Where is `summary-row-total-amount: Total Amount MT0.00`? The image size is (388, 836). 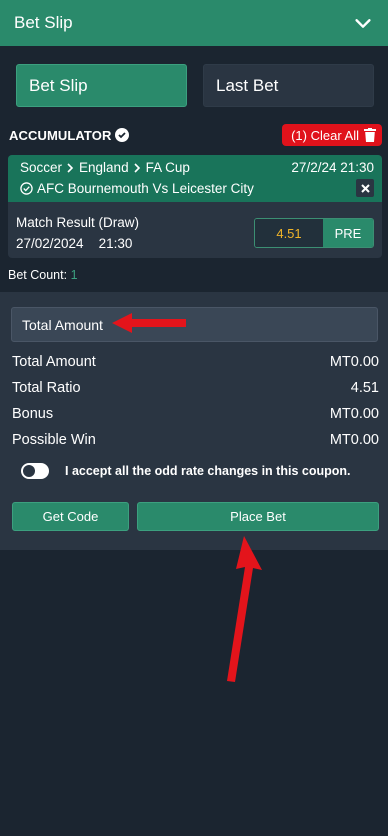 summary-row-total-amount: Total Amount MT0.00 is located at coordinates (195, 362).